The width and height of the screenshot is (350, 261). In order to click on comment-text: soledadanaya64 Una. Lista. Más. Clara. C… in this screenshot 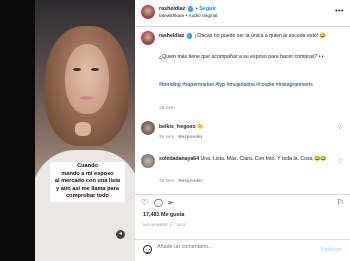, I will do `click(245, 159)`.